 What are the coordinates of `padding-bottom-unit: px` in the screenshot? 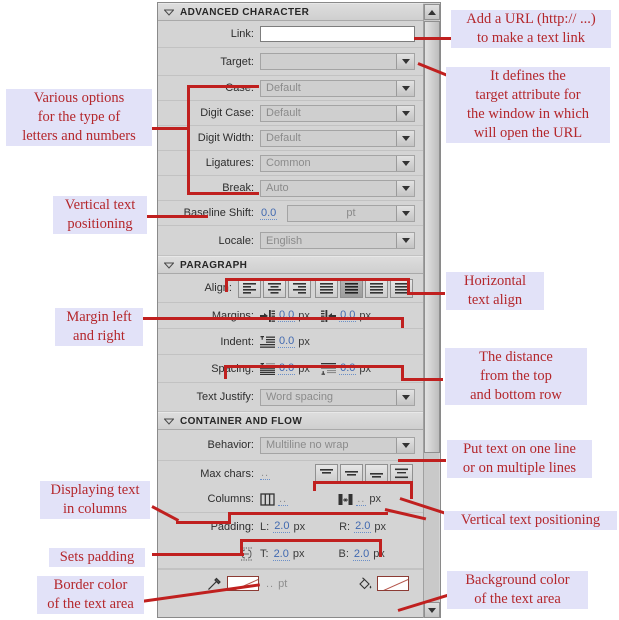 It's located at (379, 554).